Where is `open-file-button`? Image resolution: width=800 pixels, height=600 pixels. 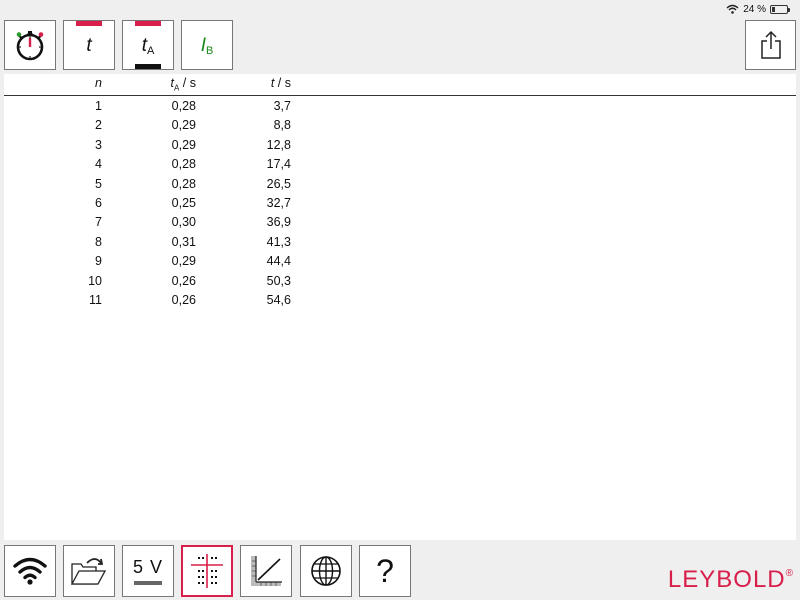
open-file-button is located at coordinates (89, 571).